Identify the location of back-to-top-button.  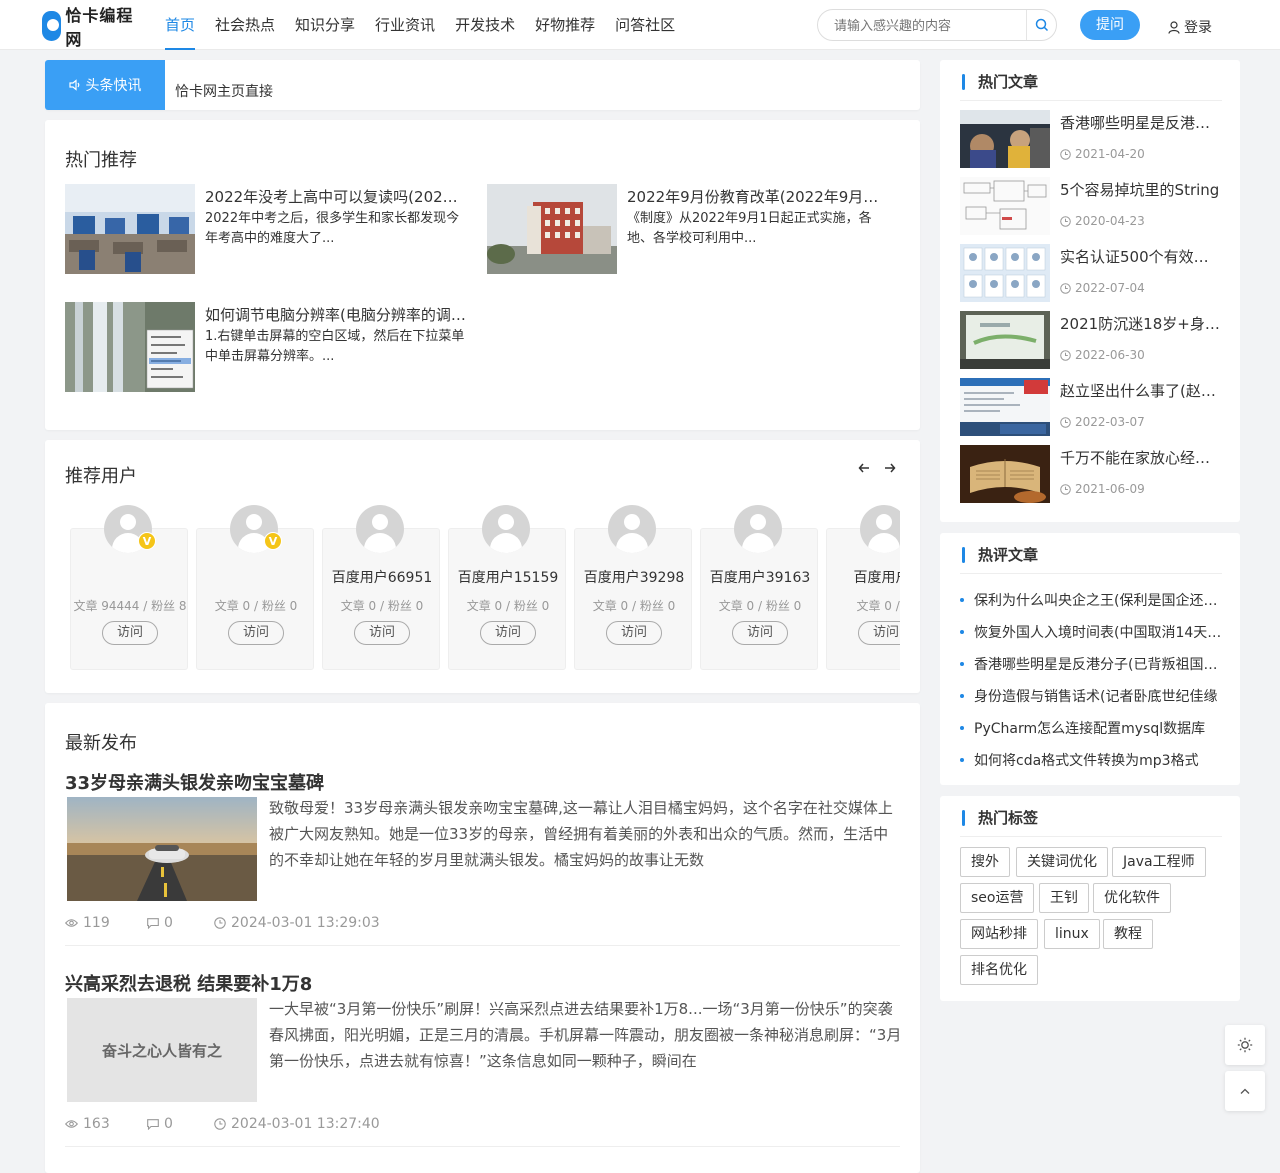
(1245, 1091).